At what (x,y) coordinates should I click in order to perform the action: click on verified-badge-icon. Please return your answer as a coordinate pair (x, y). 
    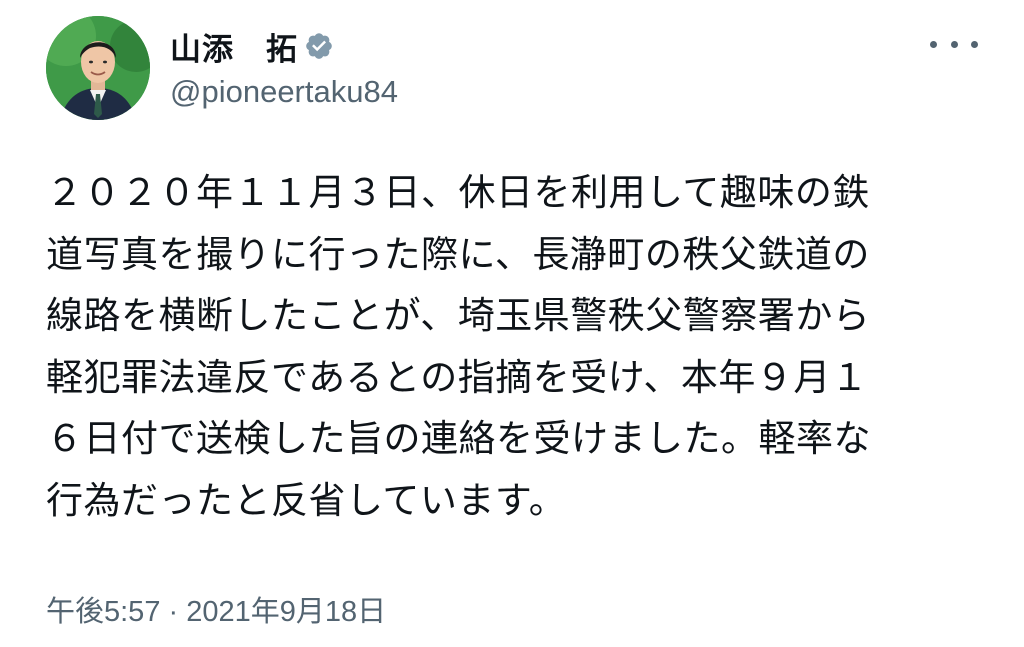
    Looking at the image, I should click on (319, 46).